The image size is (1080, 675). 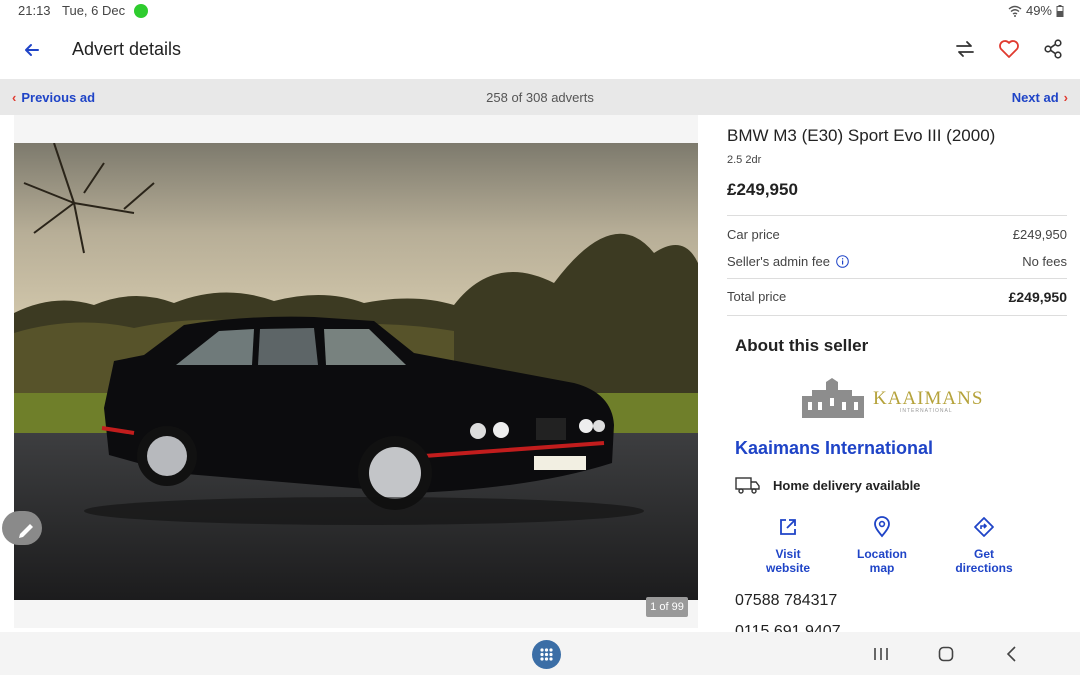 I want to click on seller-phone-primary: 07588 784317, so click(x=786, y=601).